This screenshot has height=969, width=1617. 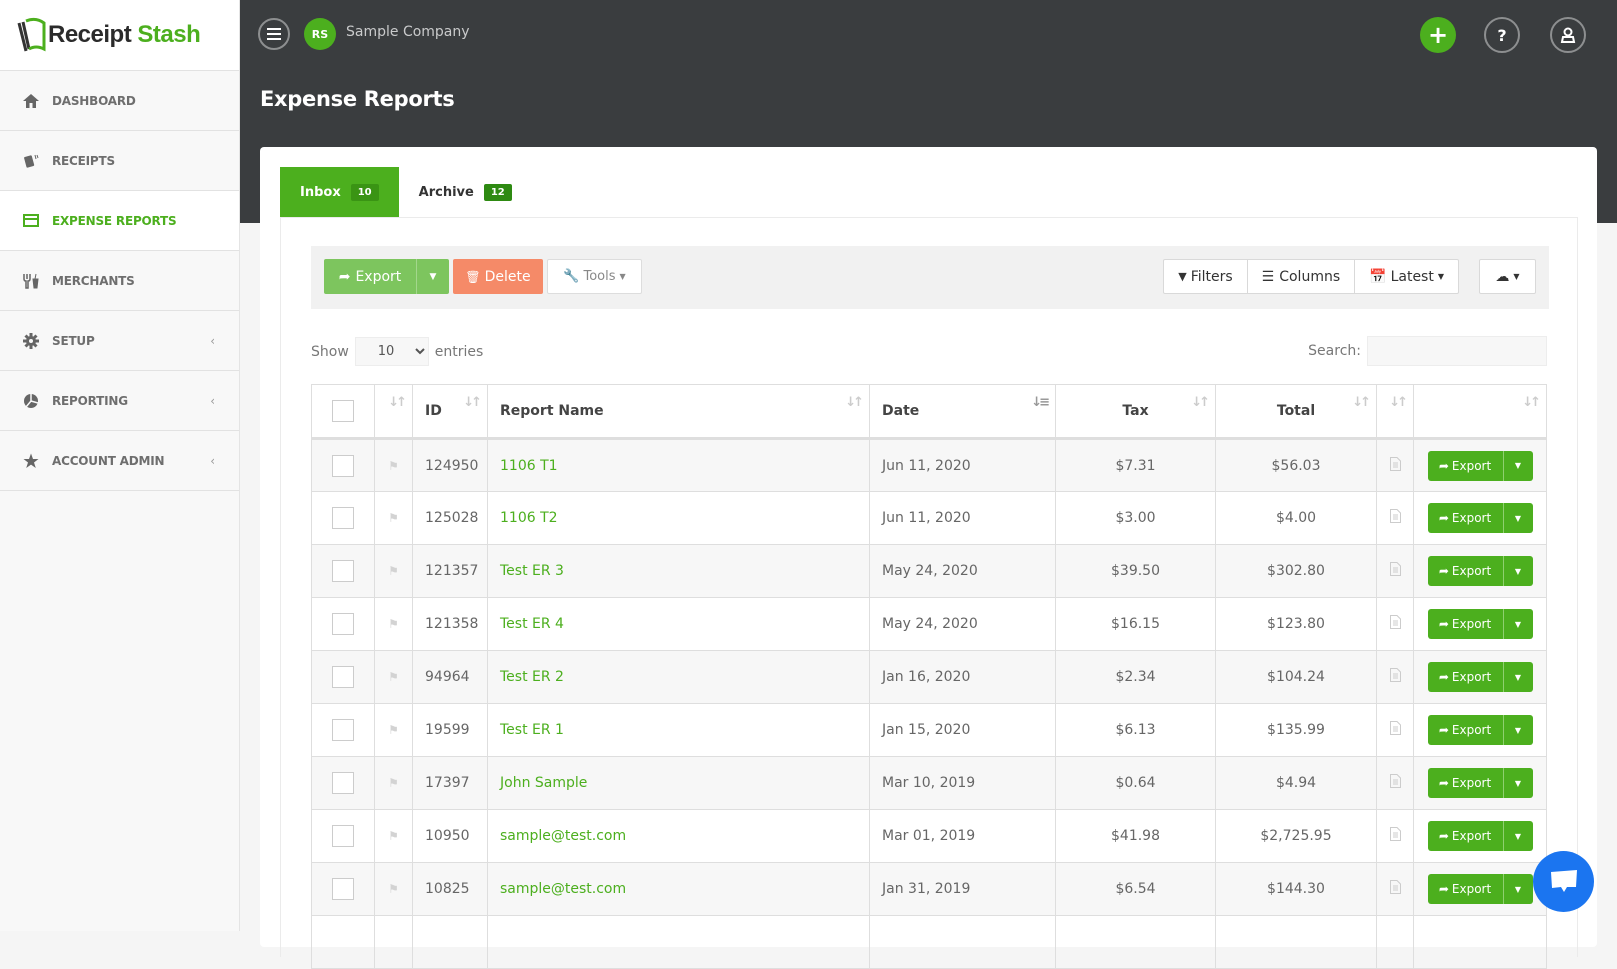 I want to click on company-logo: RS, so click(x=320, y=34).